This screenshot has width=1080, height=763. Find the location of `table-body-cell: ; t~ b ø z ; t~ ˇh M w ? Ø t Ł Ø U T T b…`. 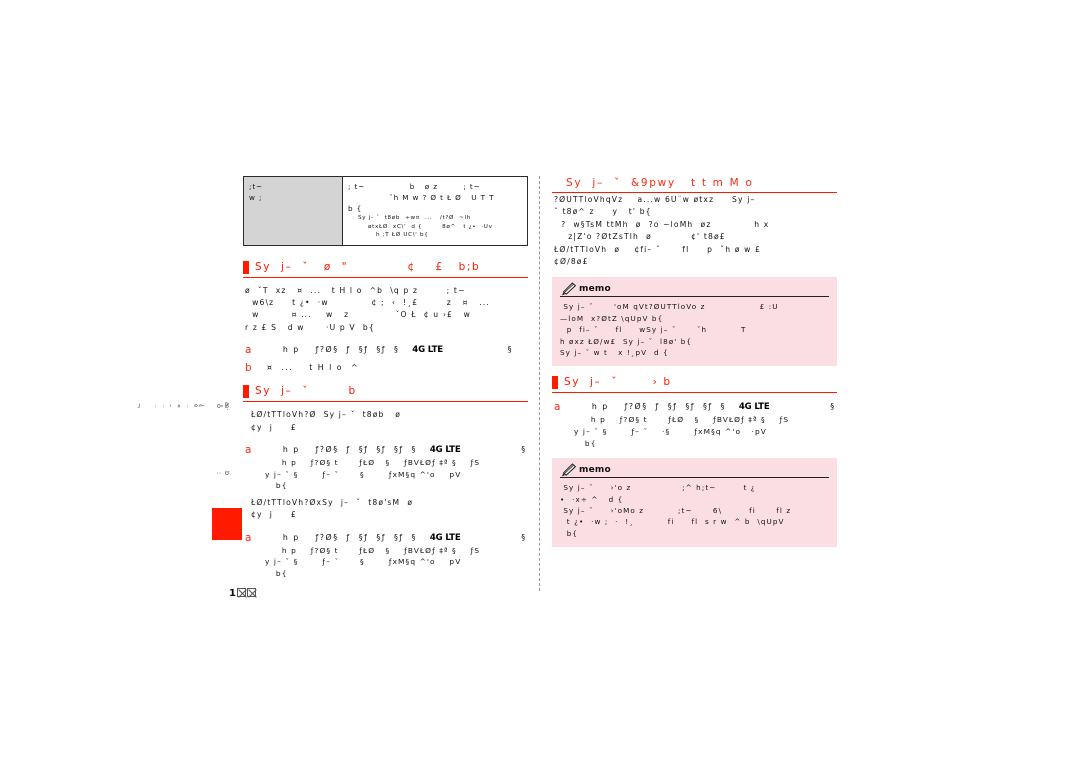

table-body-cell: ; t~ b ø z ; t~ ˇh M w ? Ø t Ł Ø U T T b… is located at coordinates (435, 211).